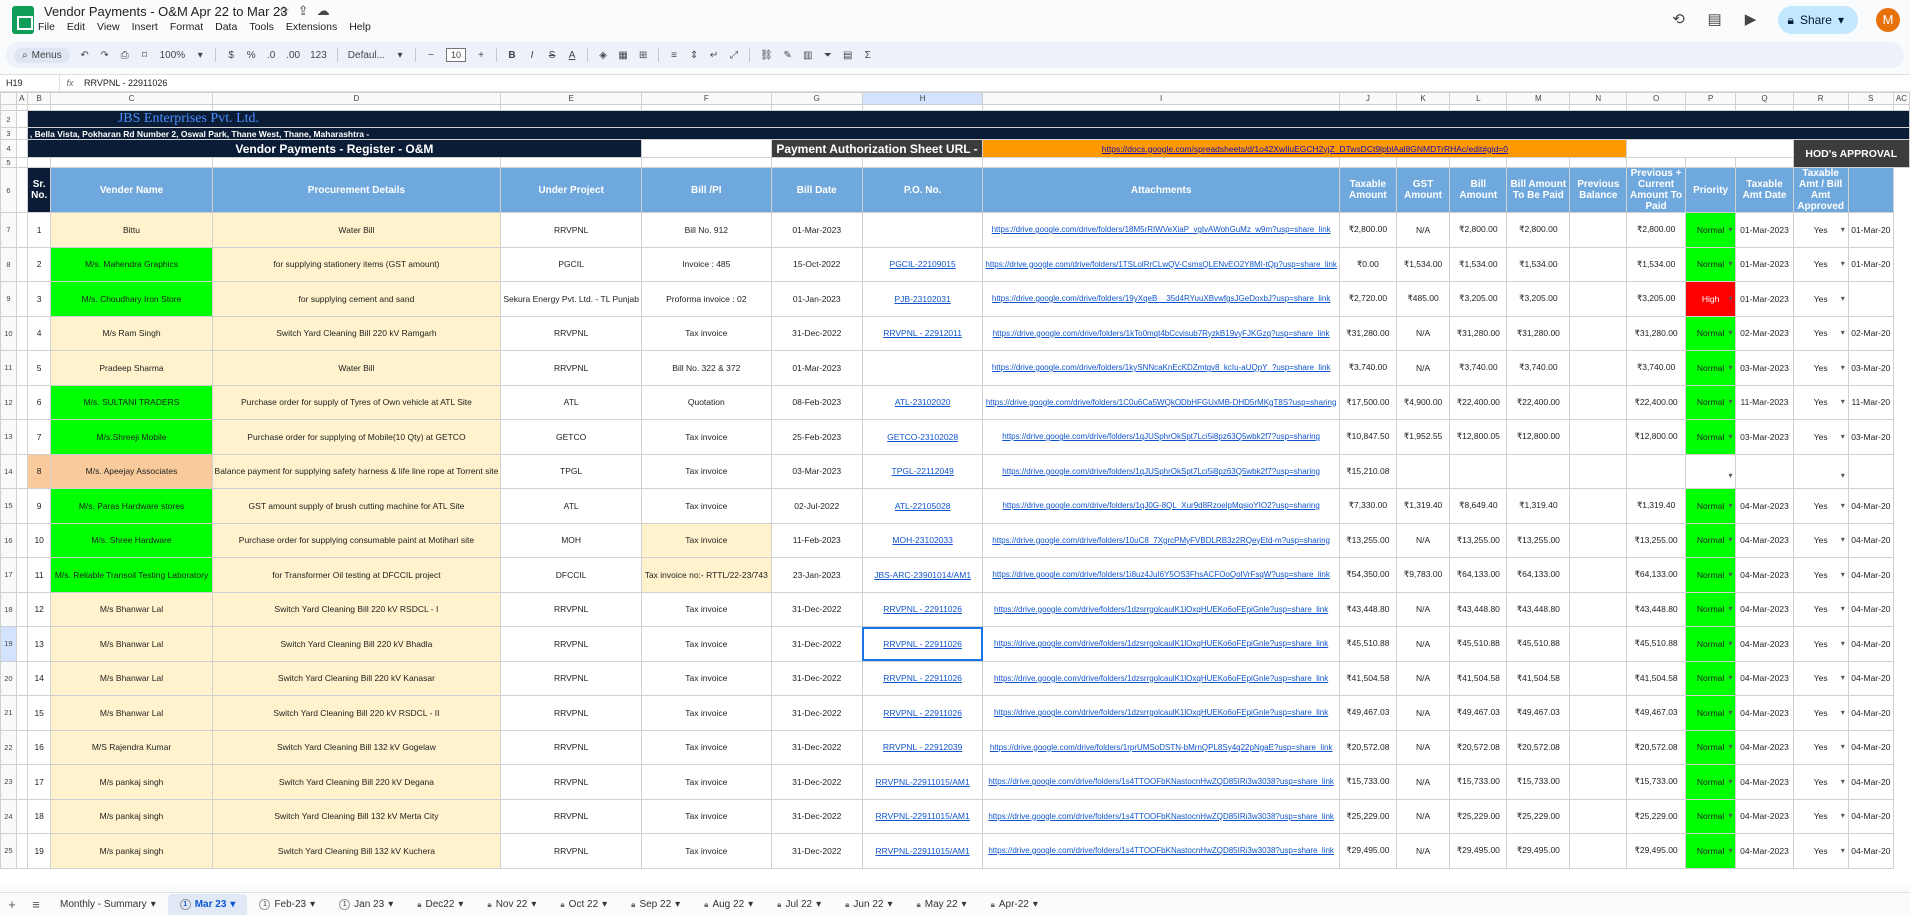 The width and height of the screenshot is (1910, 915). Describe the element at coordinates (173, 55) in the screenshot. I see `zoom-select: 100%` at that location.